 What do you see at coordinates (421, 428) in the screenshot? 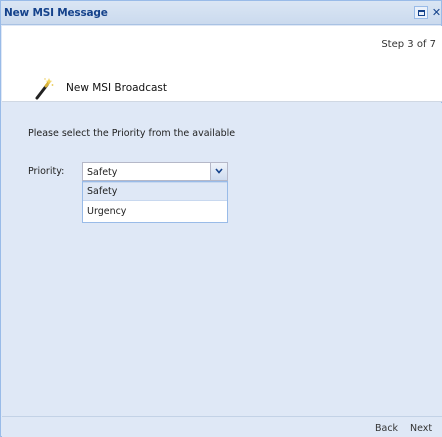
I see `next-button: Next` at bounding box center [421, 428].